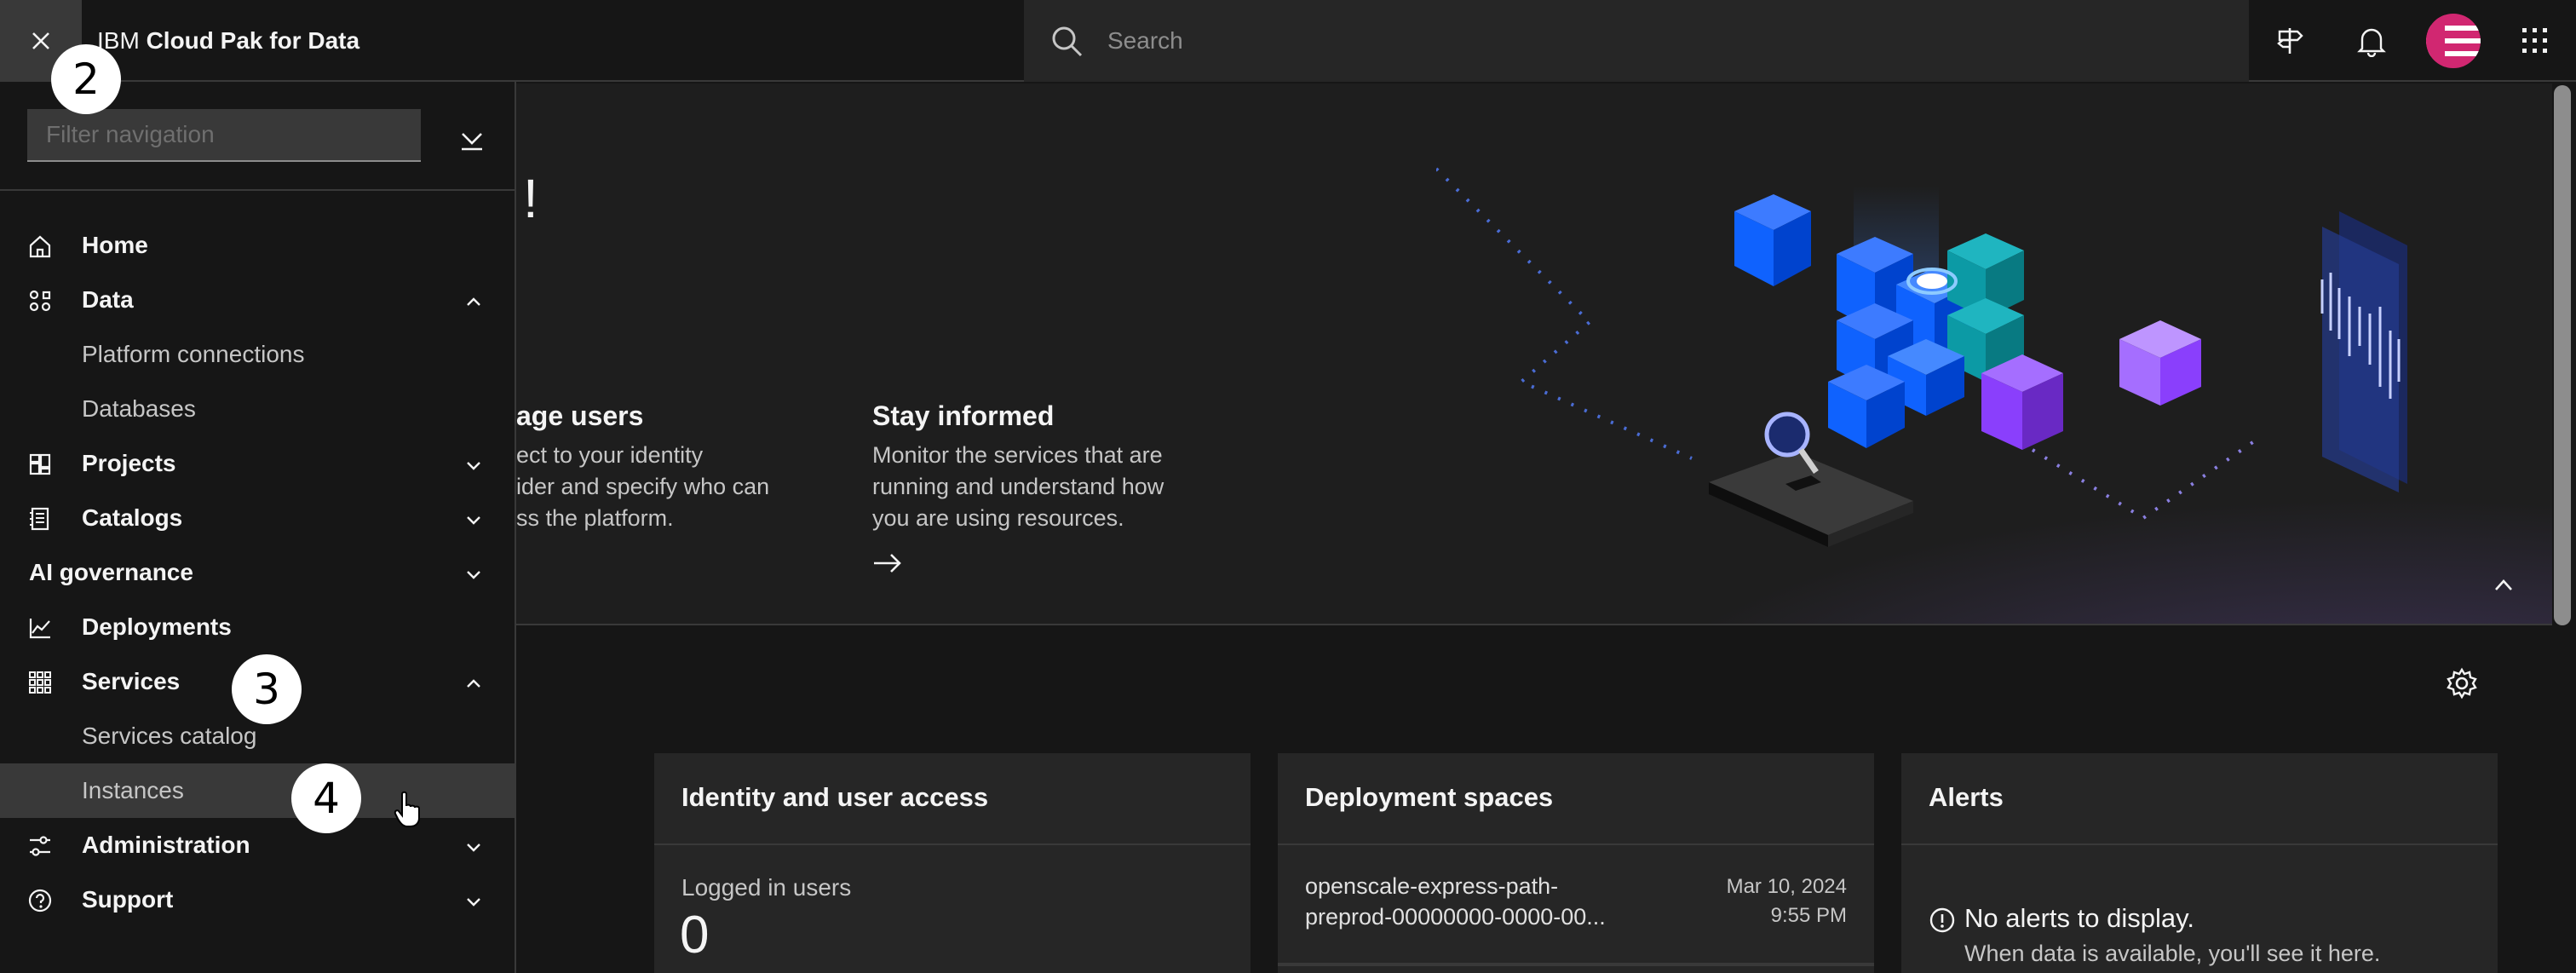  I want to click on app-switcher-button, so click(2535, 41).